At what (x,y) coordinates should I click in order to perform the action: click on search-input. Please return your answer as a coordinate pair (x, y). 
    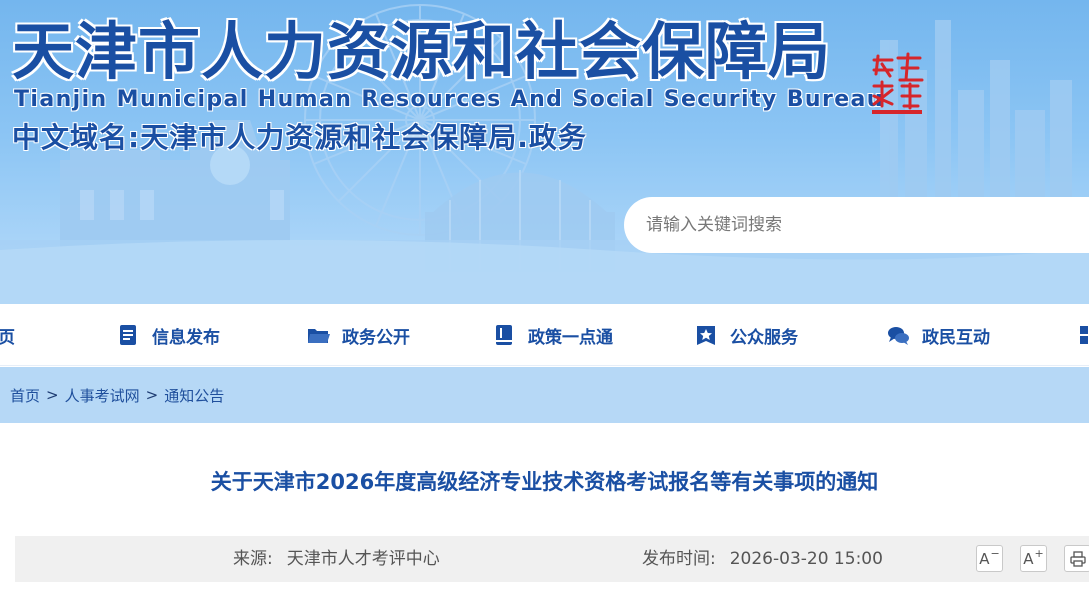
    Looking at the image, I should click on (856, 225).